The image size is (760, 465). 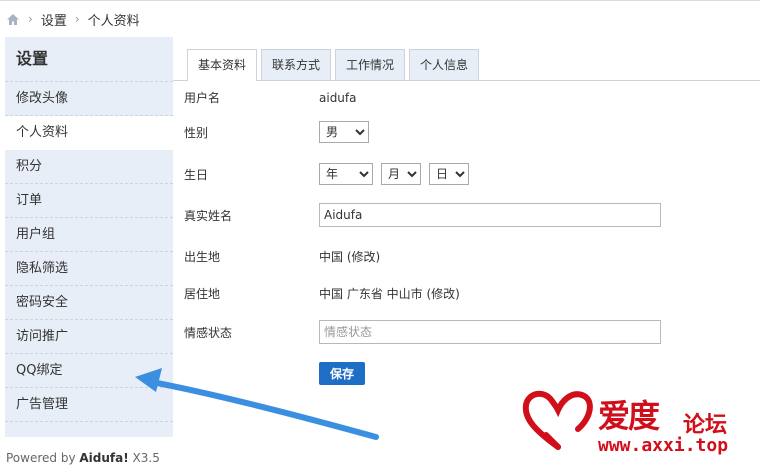 I want to click on breadcrumb-settings: 设置, so click(x=54, y=19).